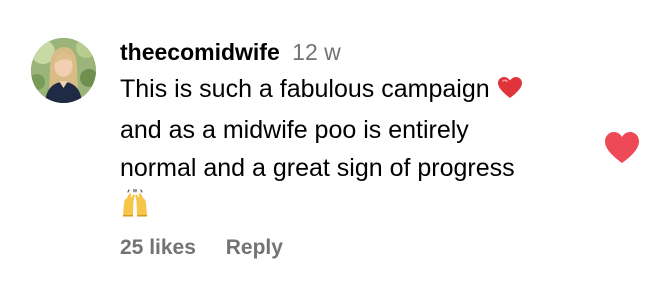 The width and height of the screenshot is (670, 292). I want to click on comment-footer: 25 likes Reply, so click(201, 248).